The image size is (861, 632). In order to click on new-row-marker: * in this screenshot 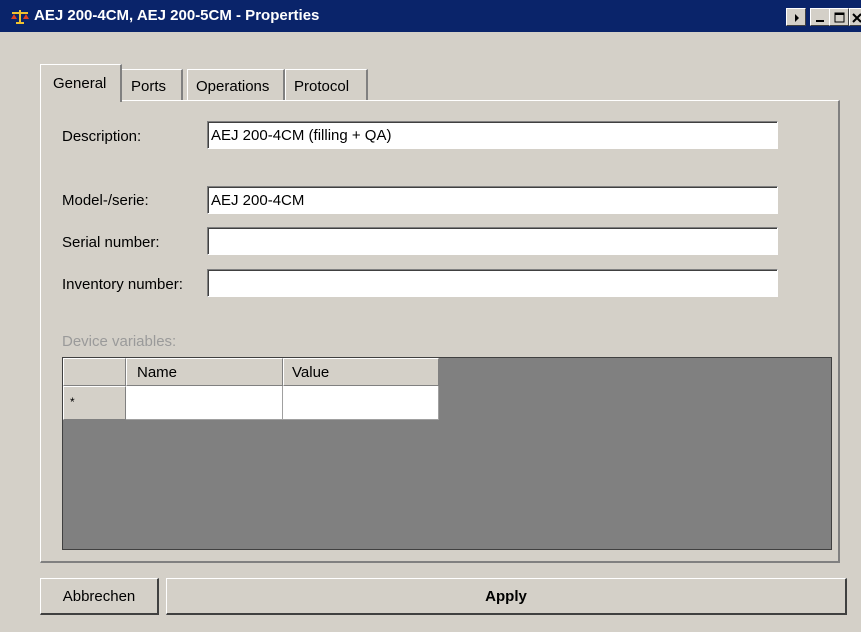, I will do `click(72, 402)`.